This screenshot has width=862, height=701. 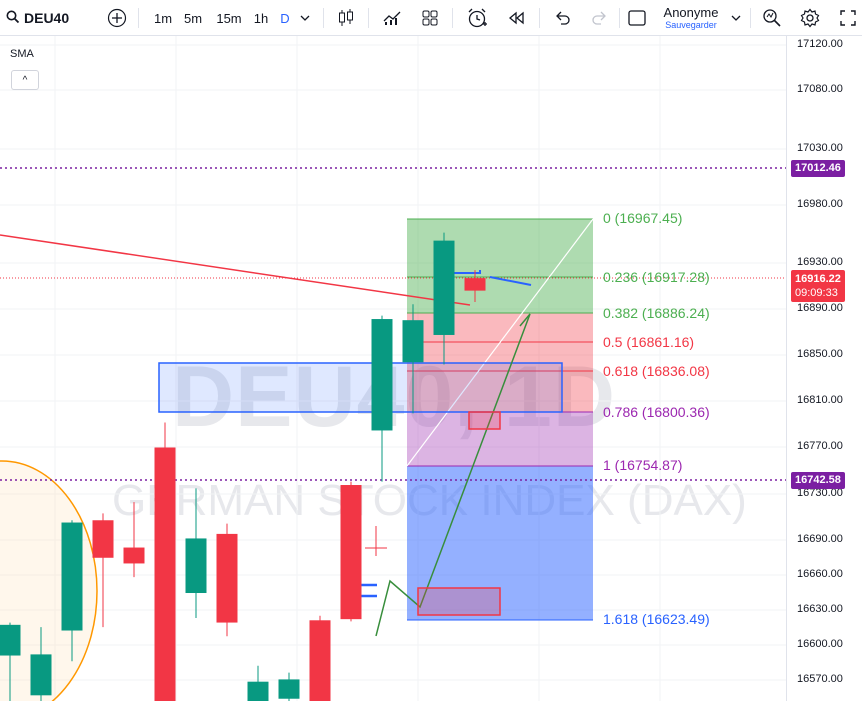 I want to click on fib-level-label: 1.618 (16623.49), so click(x=656, y=619).